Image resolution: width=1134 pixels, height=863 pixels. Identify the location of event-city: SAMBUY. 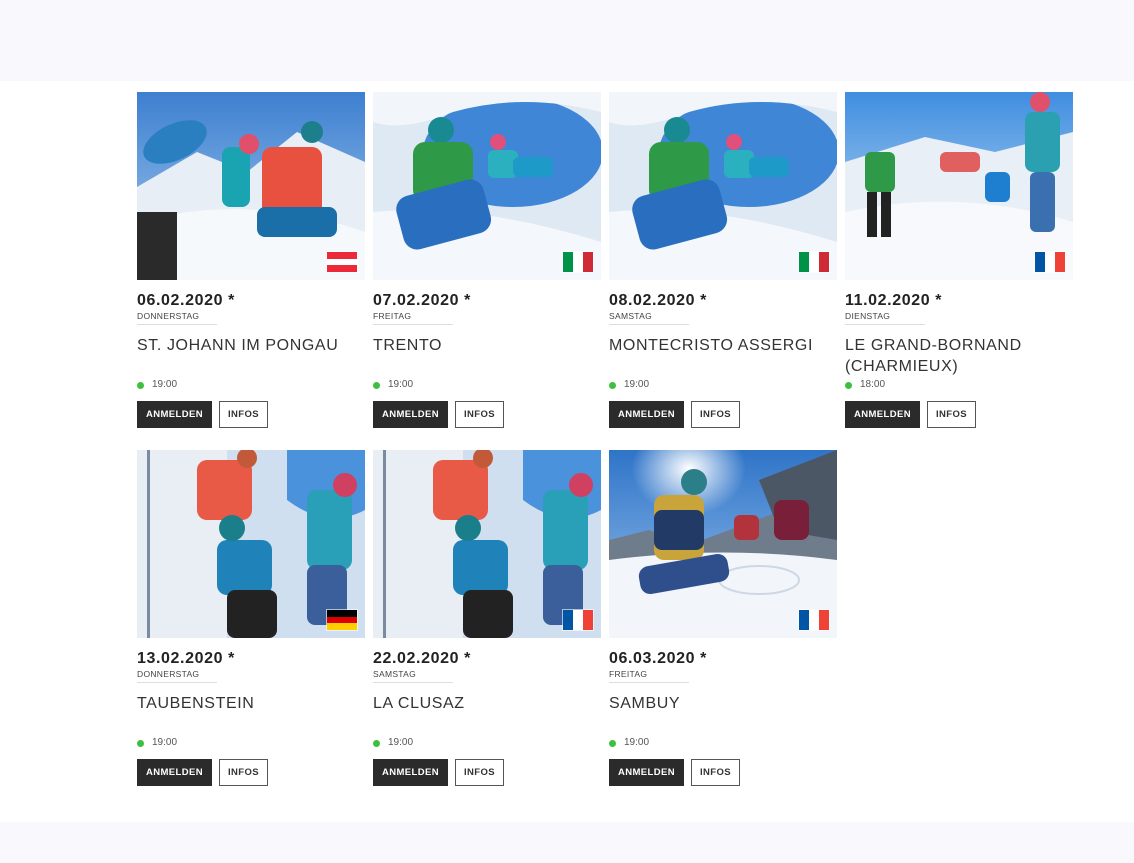
(645, 703).